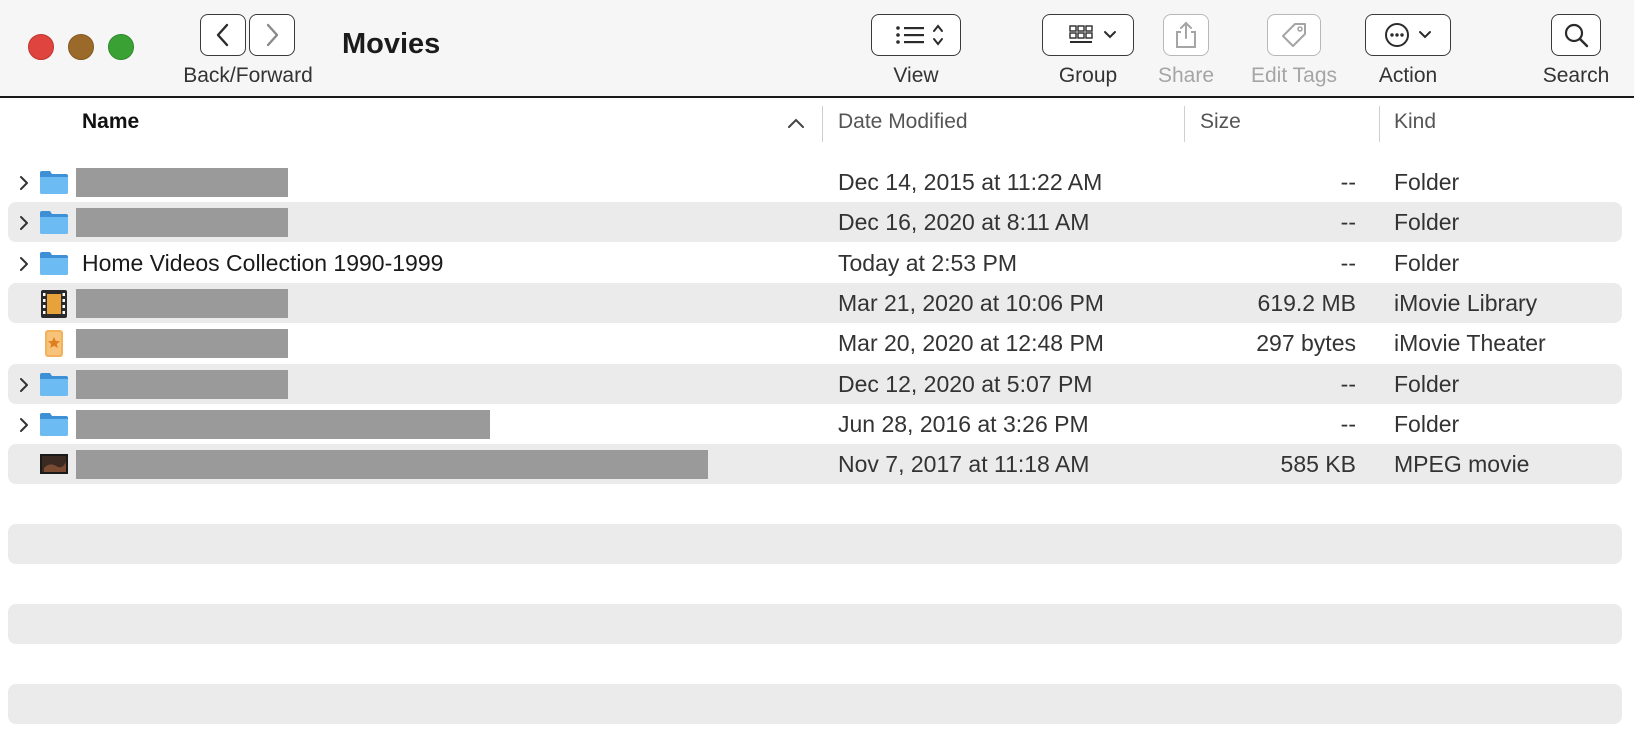  What do you see at coordinates (391, 44) in the screenshot?
I see `window-title: Movies` at bounding box center [391, 44].